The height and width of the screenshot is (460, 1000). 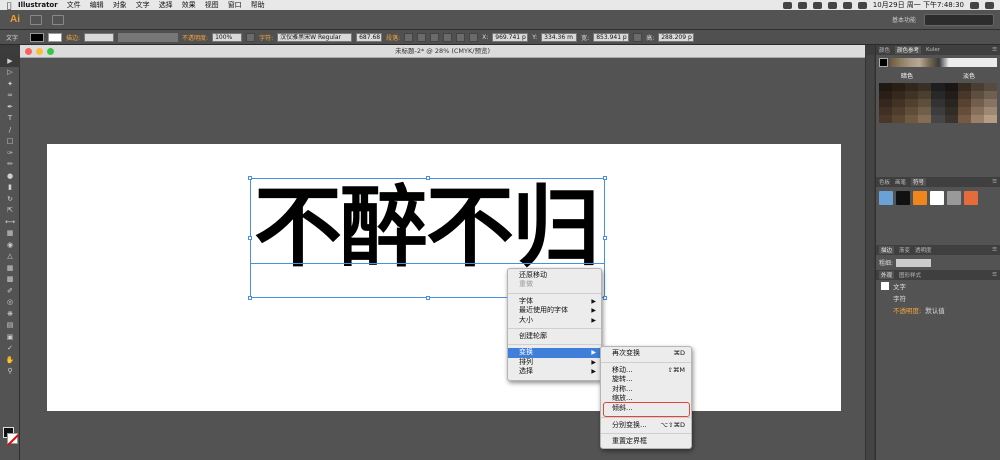 What do you see at coordinates (99, 37) in the screenshot?
I see `stroke-weight-field` at bounding box center [99, 37].